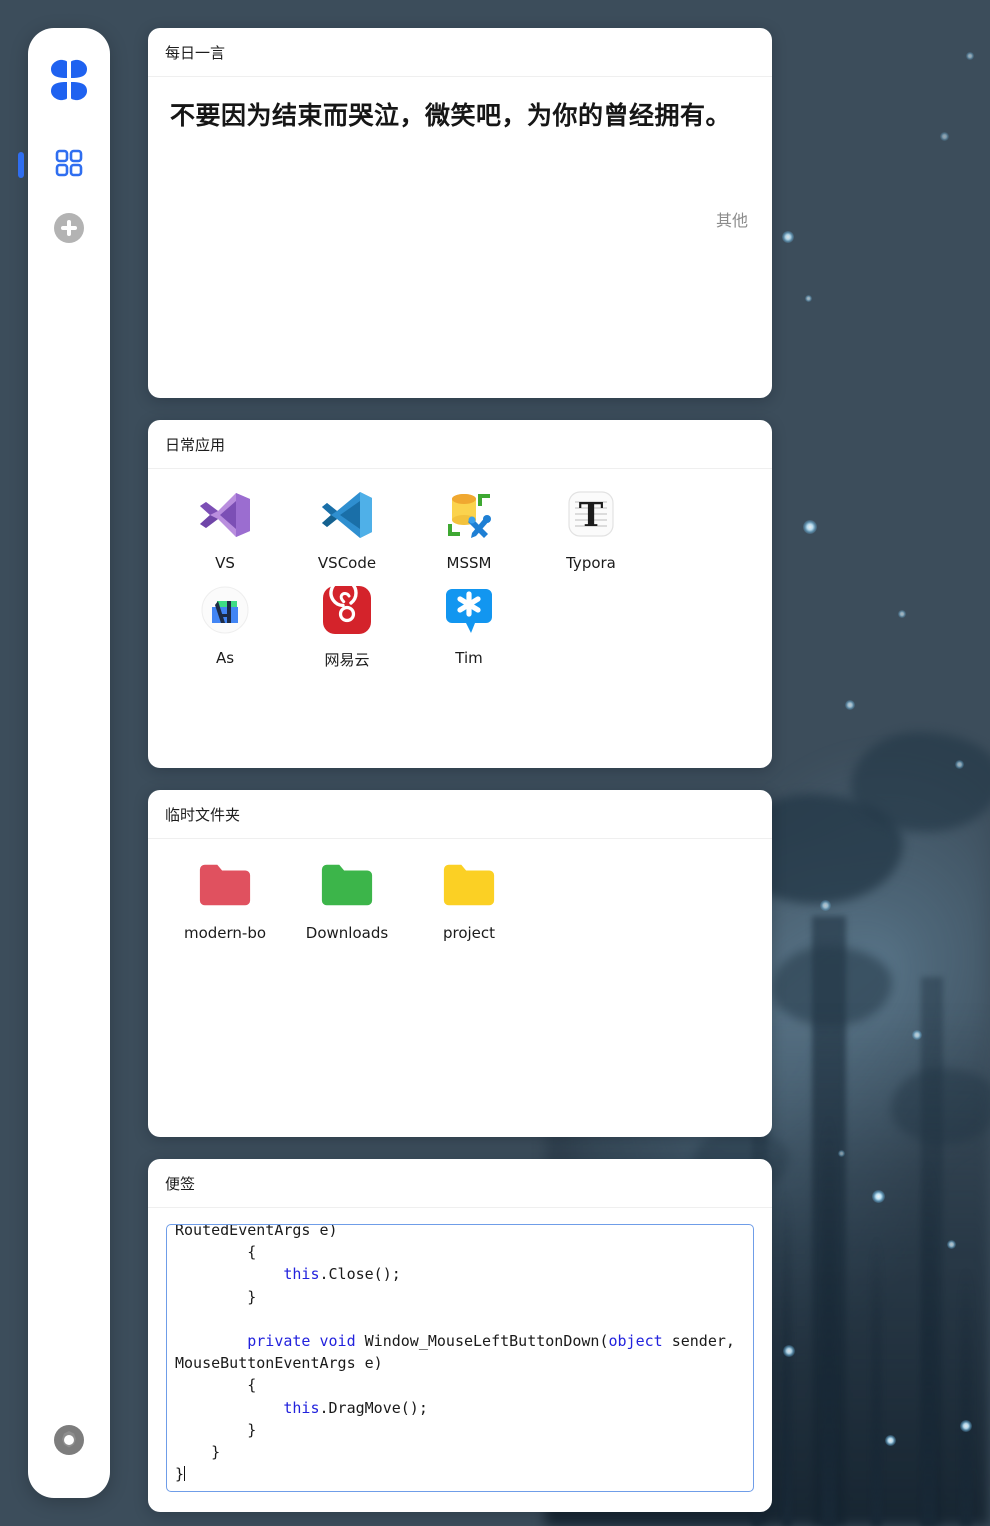 Image resolution: width=990 pixels, height=1526 pixels. What do you see at coordinates (731, 221) in the screenshot?
I see `quote-source: 其他` at bounding box center [731, 221].